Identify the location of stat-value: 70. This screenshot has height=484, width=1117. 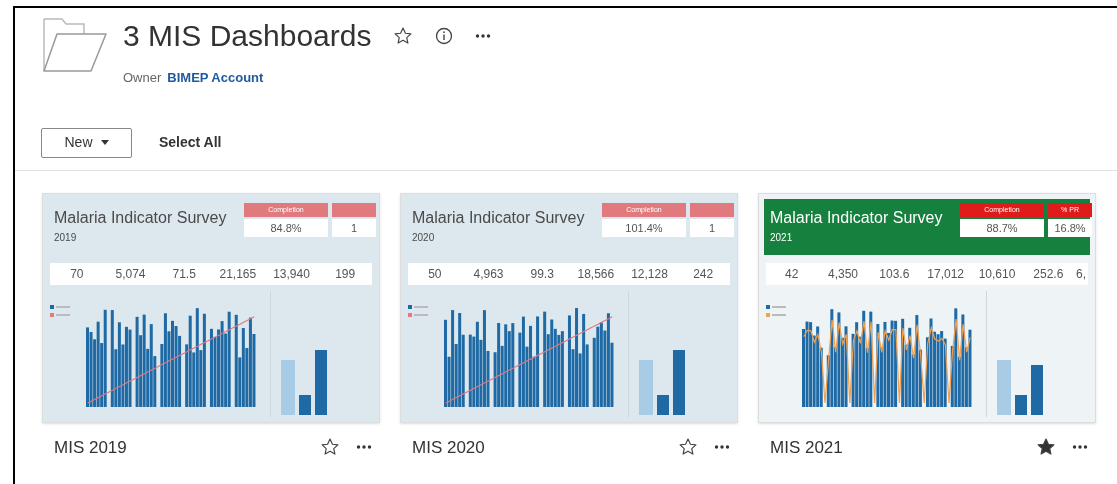
(77, 274).